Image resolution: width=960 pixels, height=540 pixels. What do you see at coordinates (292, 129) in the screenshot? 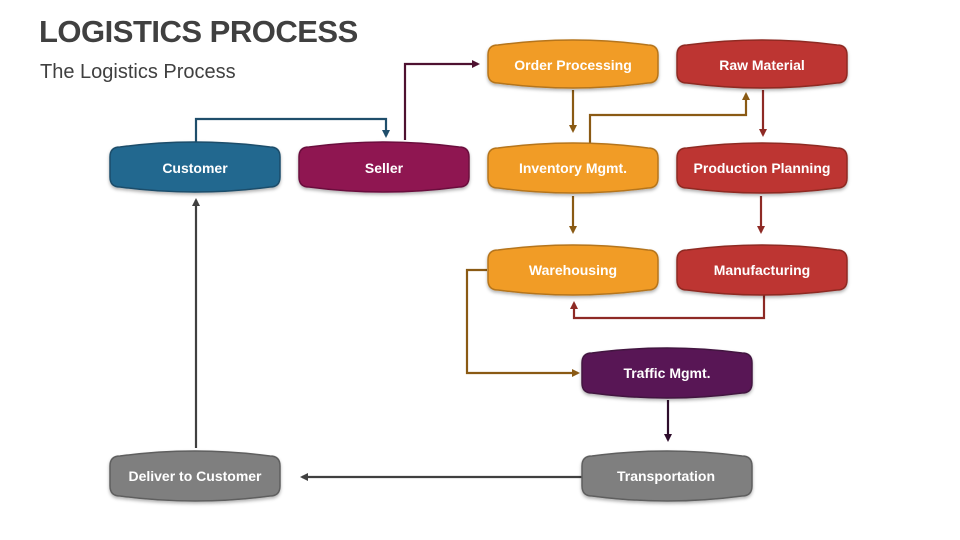
I see `connector-customer-to-seller` at bounding box center [292, 129].